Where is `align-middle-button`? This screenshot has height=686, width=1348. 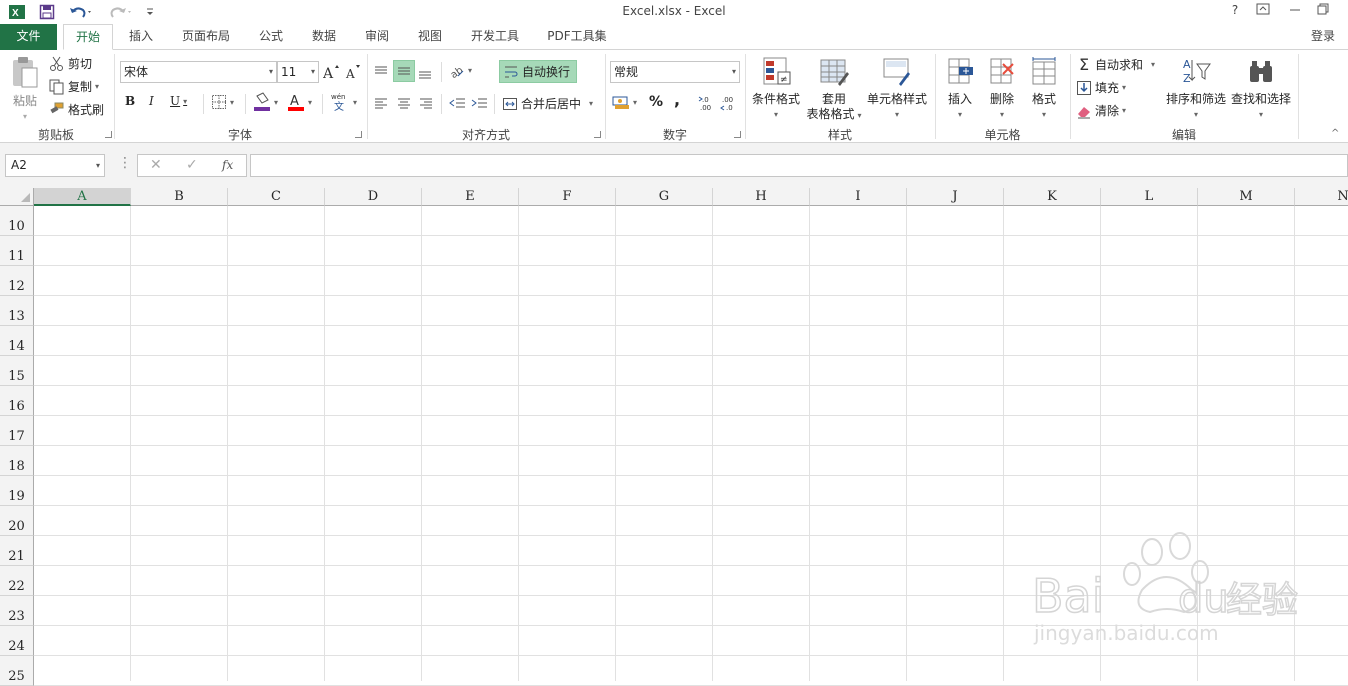
align-middle-button is located at coordinates (404, 71).